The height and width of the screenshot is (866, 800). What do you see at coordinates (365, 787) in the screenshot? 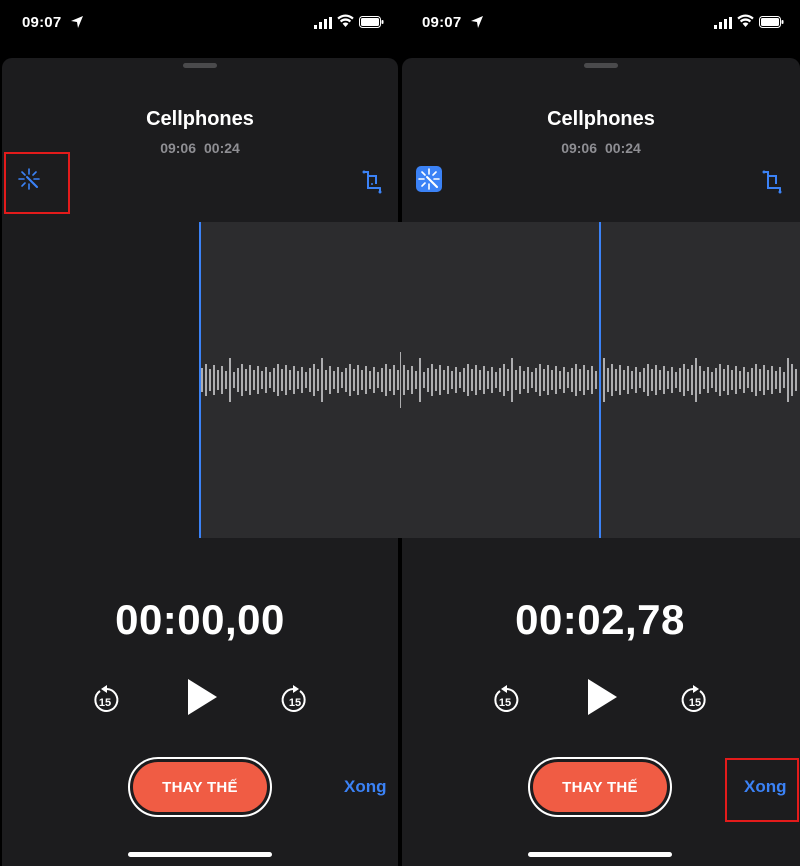
I see `done-button: Xong` at bounding box center [365, 787].